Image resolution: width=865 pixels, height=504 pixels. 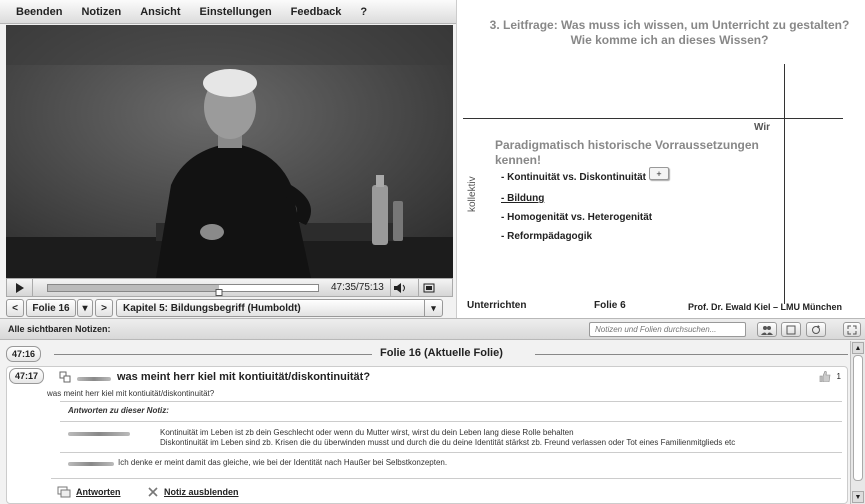 What do you see at coordinates (219, 292) in the screenshot?
I see `seek-handle` at bounding box center [219, 292].